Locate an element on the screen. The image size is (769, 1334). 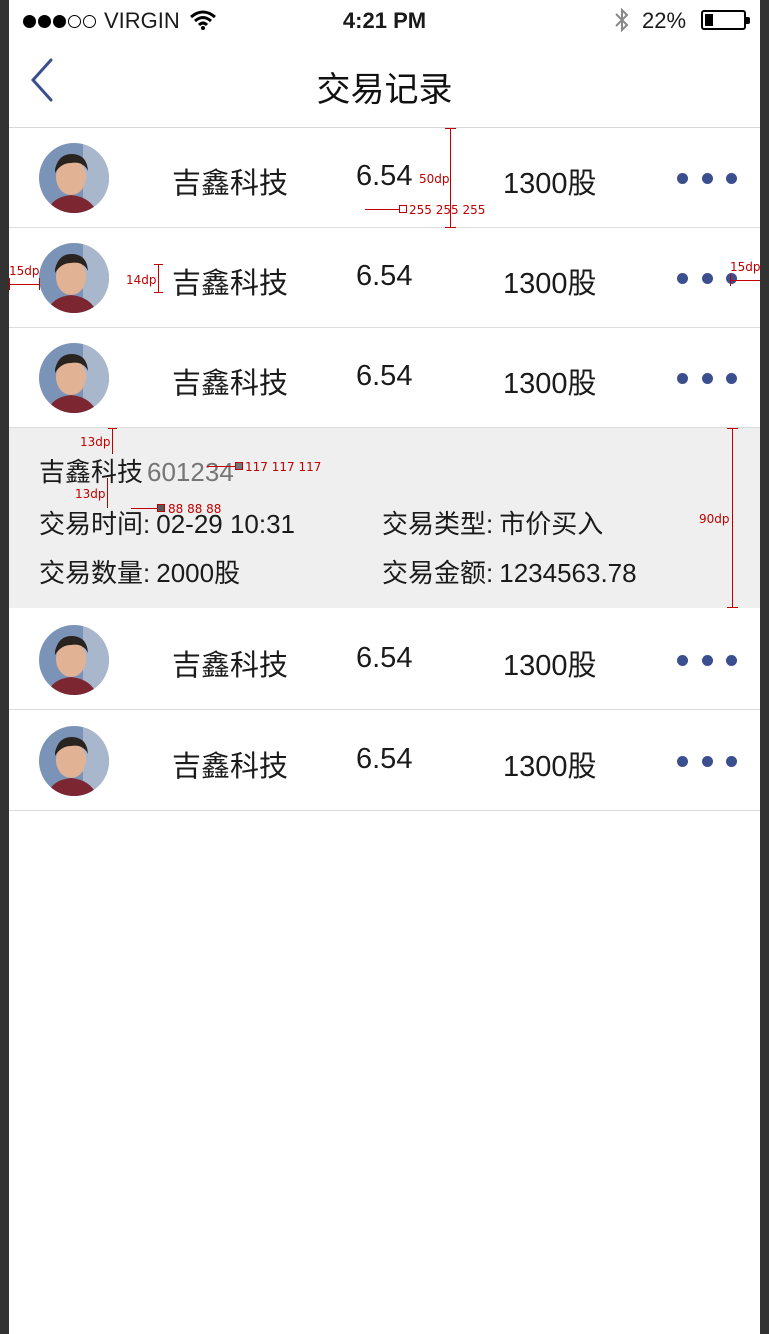
battery-nub is located at coordinates (748, 20).